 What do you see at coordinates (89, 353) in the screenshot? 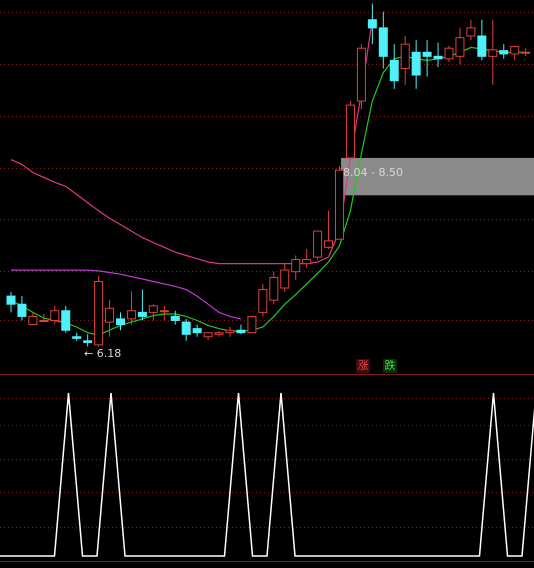
I see `left-arrow-icon: ←` at bounding box center [89, 353].